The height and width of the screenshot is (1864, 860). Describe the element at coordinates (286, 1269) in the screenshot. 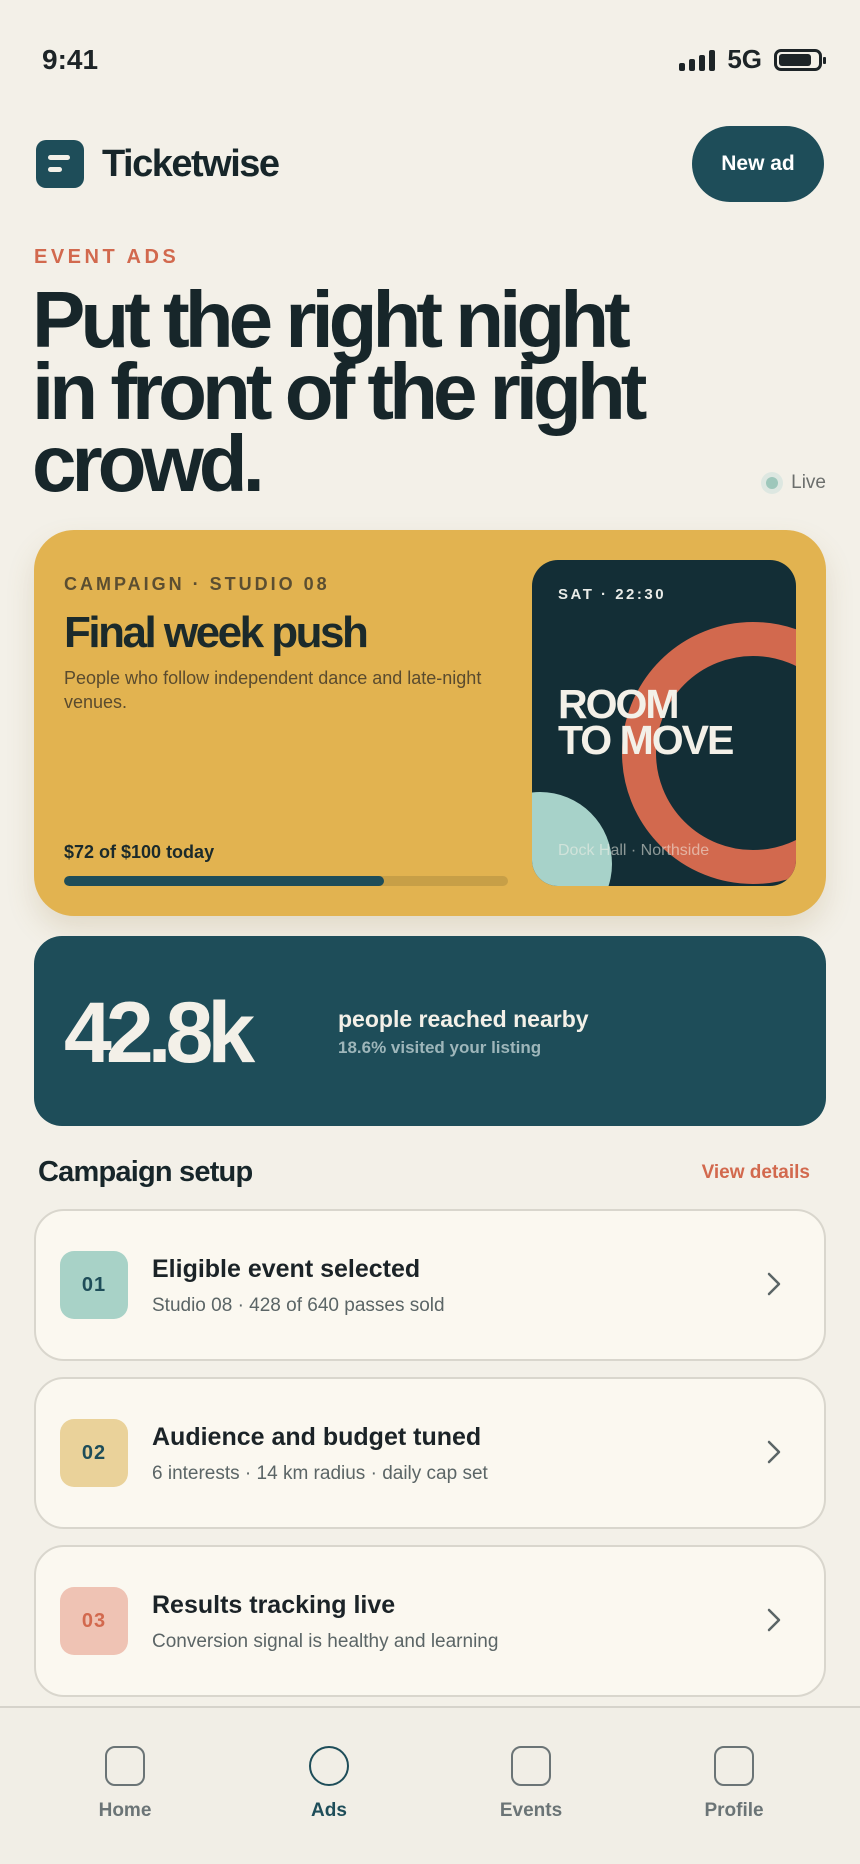

I see `step-title: Eligible event selected` at that location.